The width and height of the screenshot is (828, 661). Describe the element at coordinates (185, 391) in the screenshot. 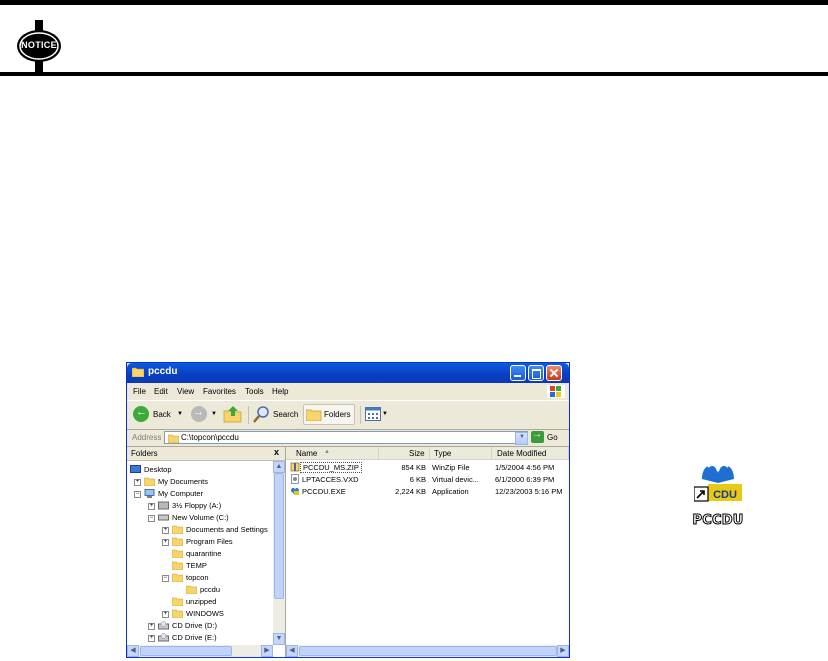

I see `menu-view: View` at that location.